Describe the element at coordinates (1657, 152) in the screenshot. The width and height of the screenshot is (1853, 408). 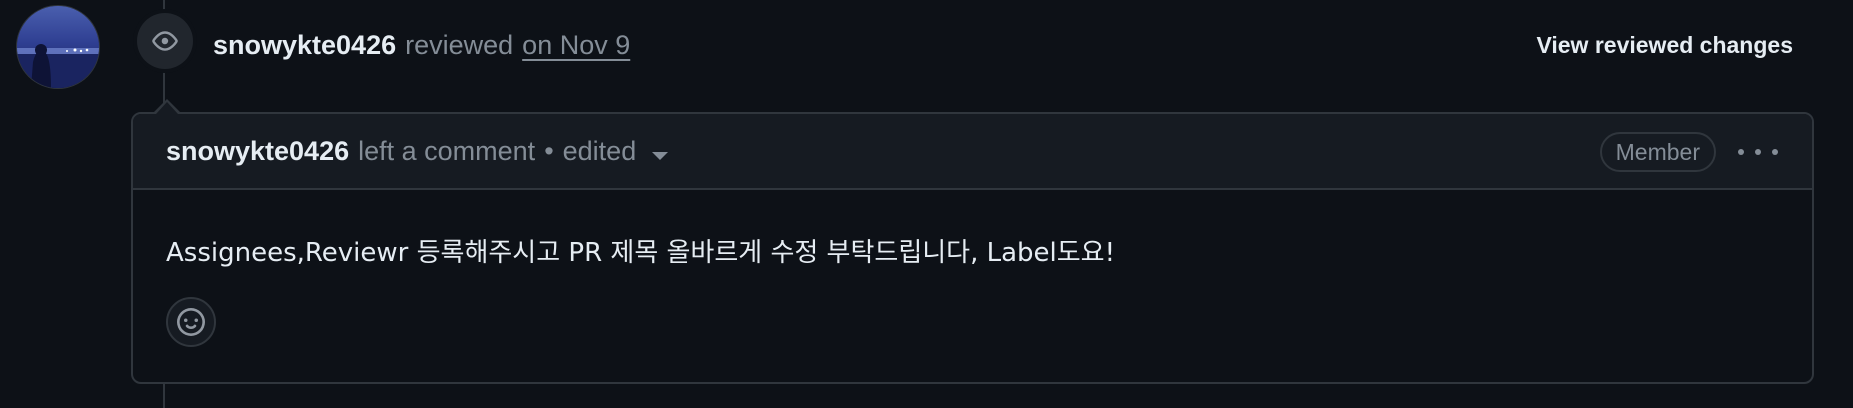
I see `role-badge: Member` at that location.